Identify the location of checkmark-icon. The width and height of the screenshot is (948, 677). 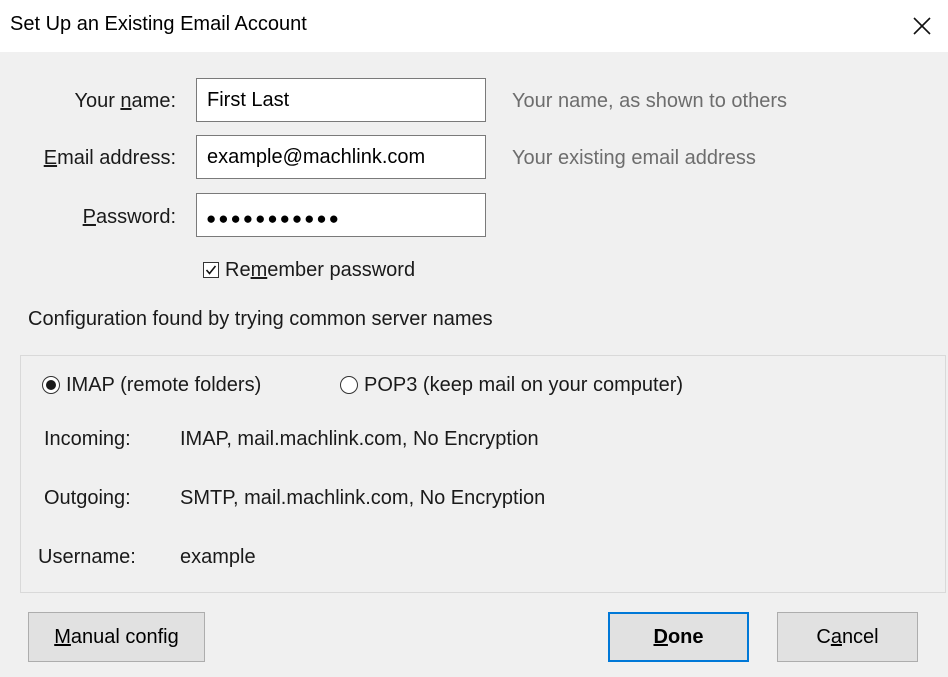
(211, 270).